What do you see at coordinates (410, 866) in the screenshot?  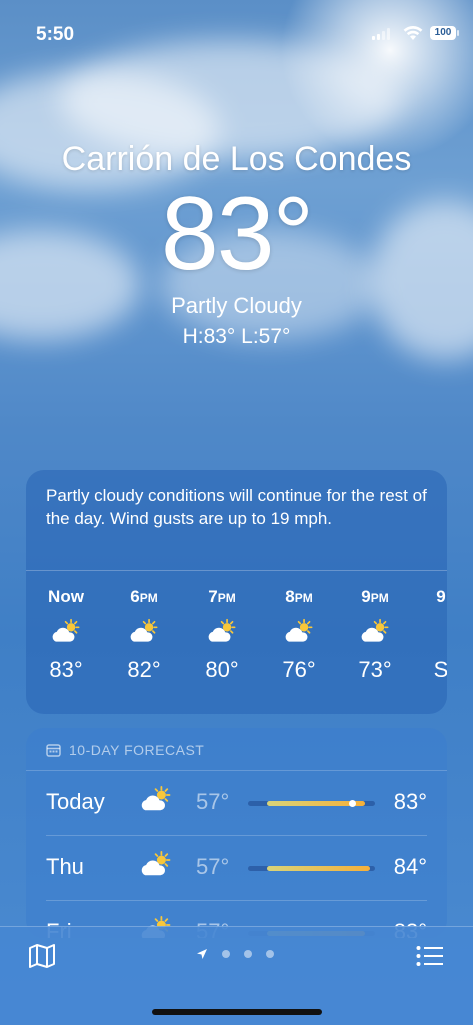 I see `high-temp: 84°` at bounding box center [410, 866].